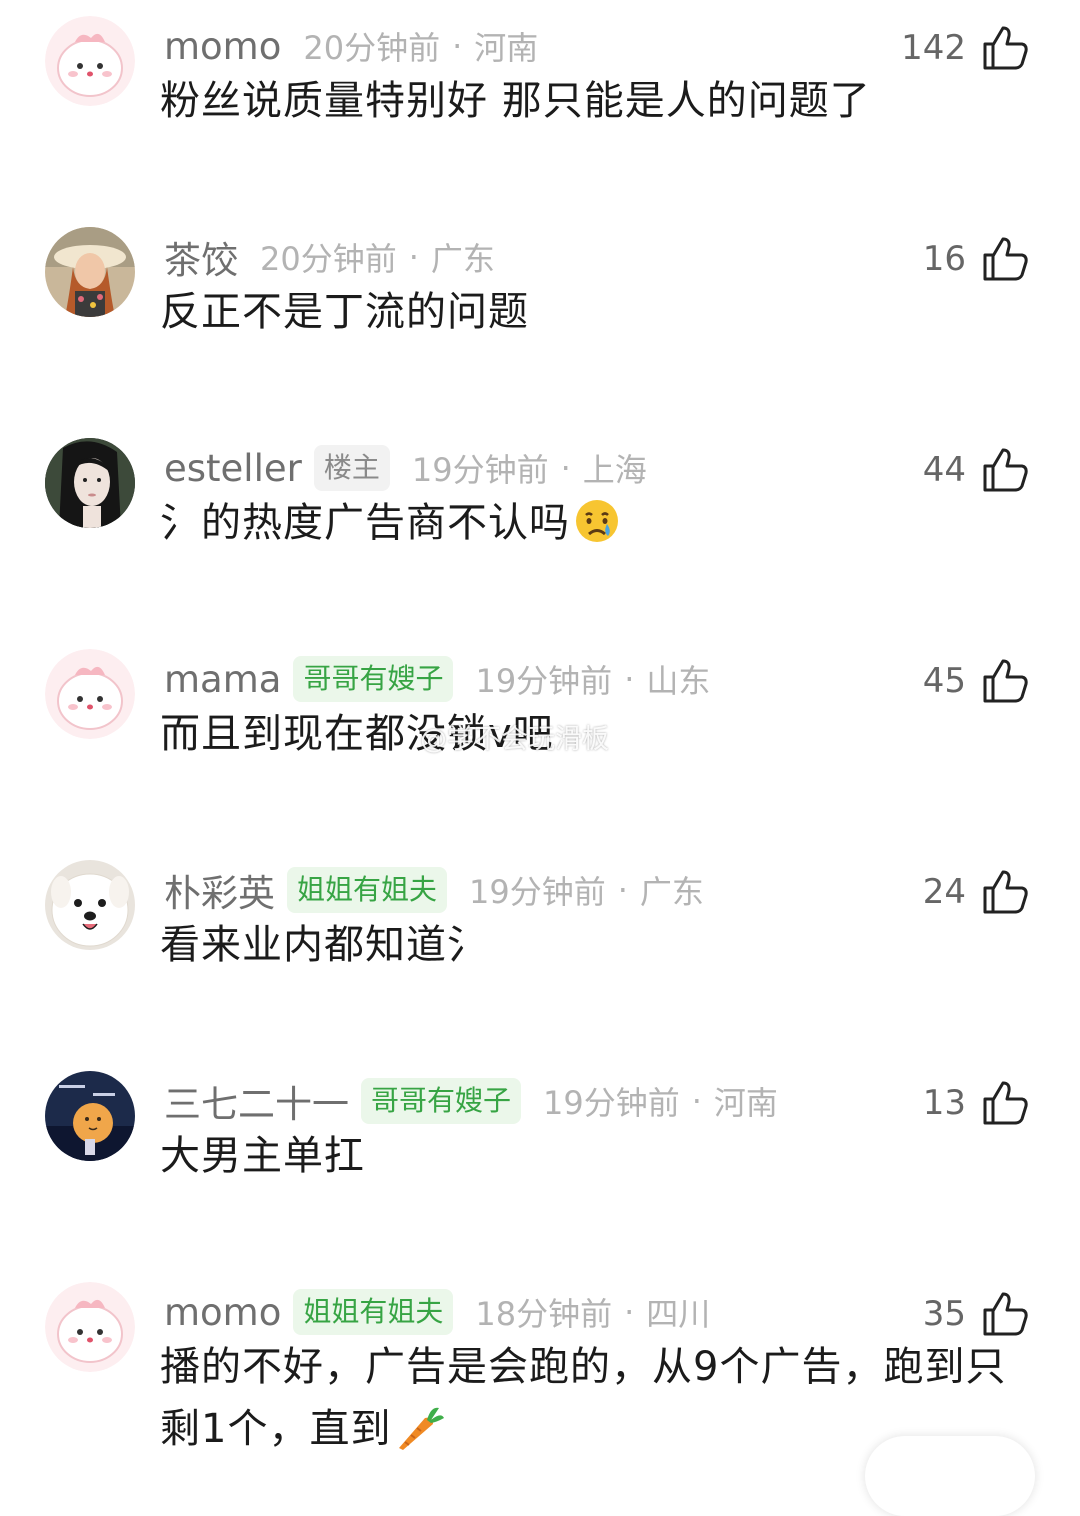  Describe the element at coordinates (976, 1103) in the screenshot. I see `like-button: 13` at that location.